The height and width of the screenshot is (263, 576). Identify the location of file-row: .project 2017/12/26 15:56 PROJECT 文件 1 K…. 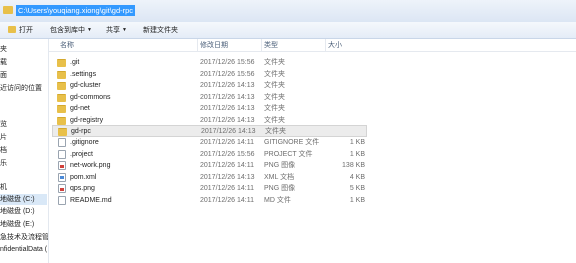
(209, 154).